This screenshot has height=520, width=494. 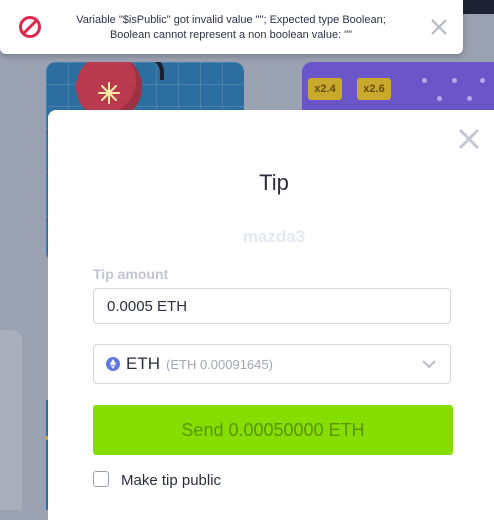 I want to click on tip-amount-input, so click(x=272, y=306).